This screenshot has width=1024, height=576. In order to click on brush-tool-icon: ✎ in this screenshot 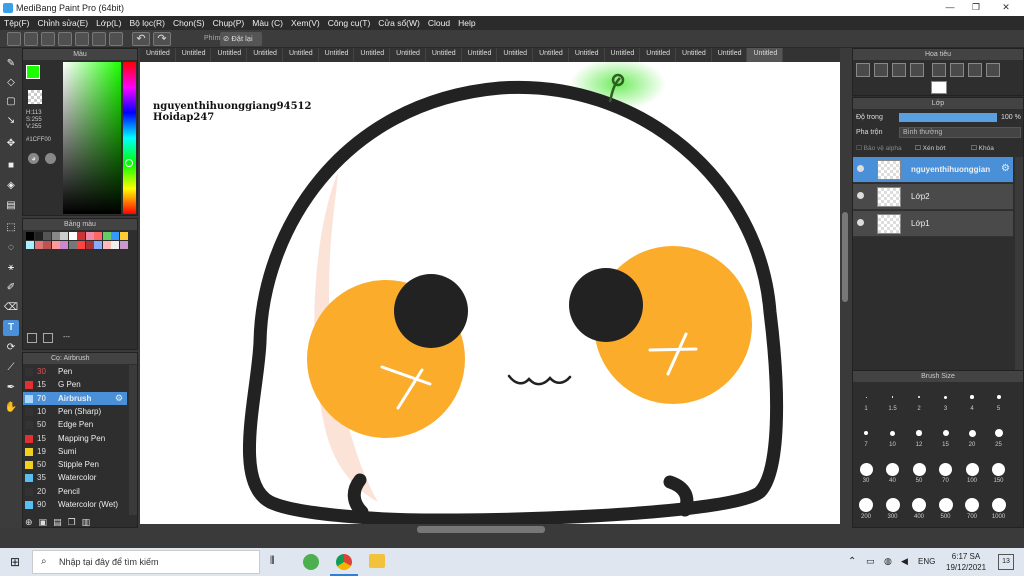, I will do `click(11, 64)`.